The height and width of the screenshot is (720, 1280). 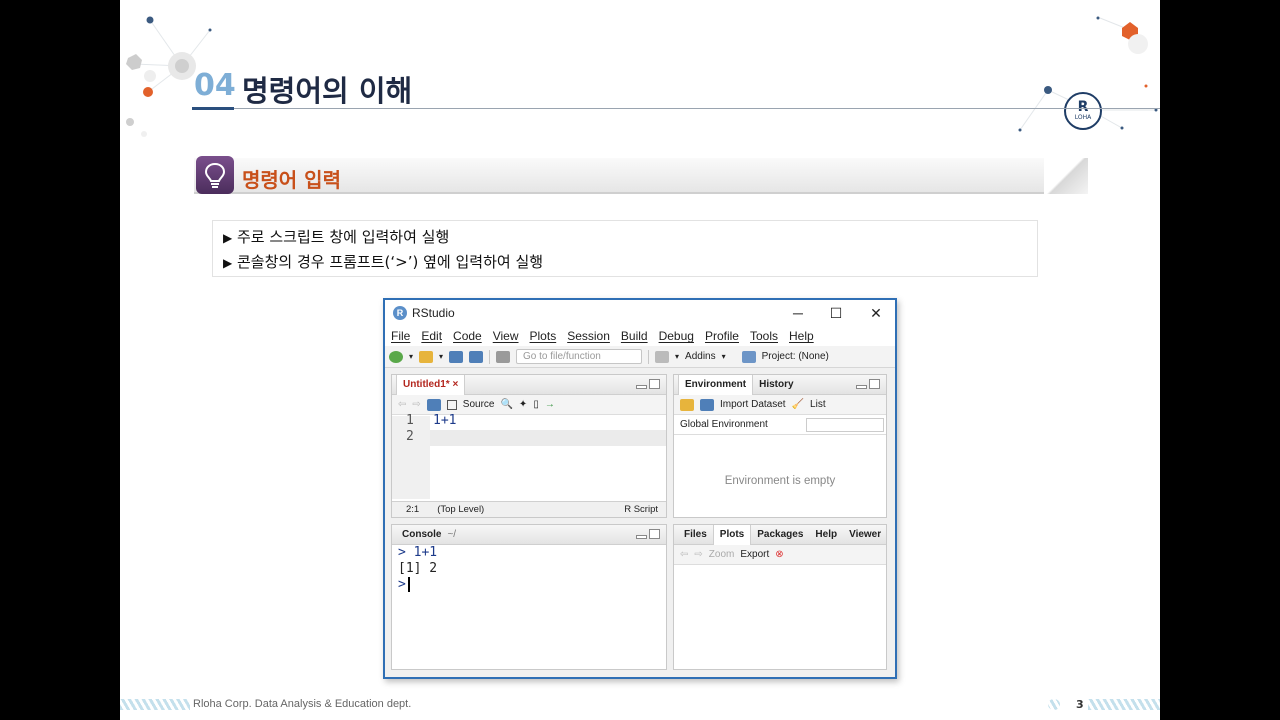 I want to click on goto-file-input: Go to file/function, so click(x=579, y=356).